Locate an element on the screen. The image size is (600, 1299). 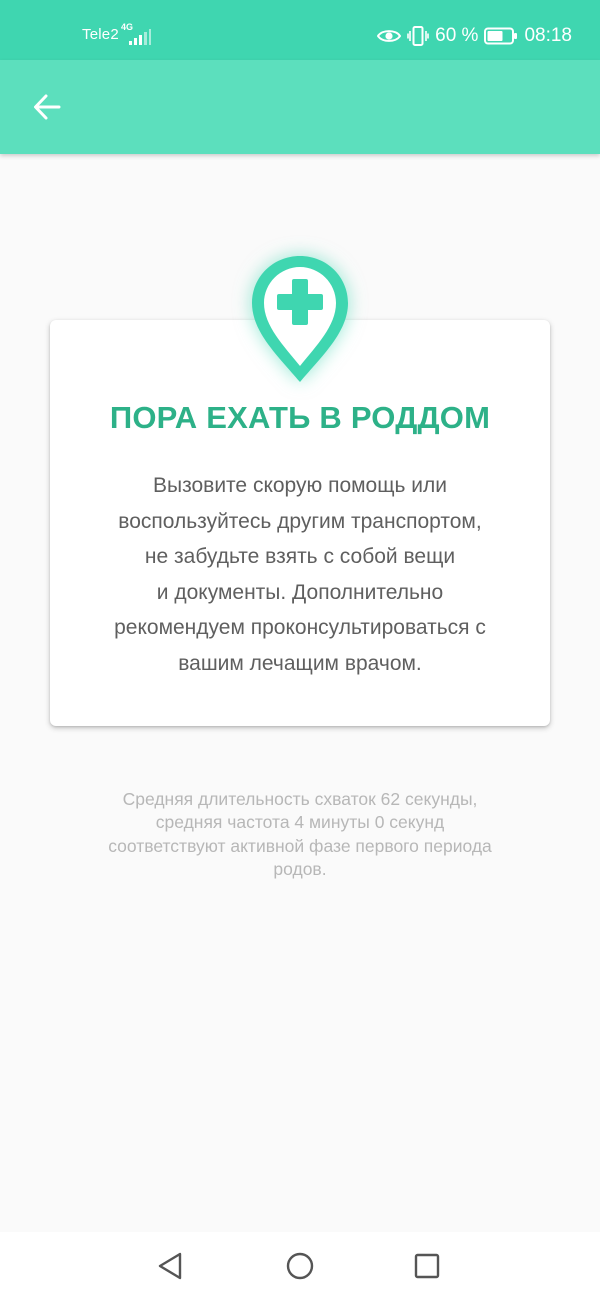
card-title: ПОРА ЕХАТЬ В РОДДОМ is located at coordinates (300, 417).